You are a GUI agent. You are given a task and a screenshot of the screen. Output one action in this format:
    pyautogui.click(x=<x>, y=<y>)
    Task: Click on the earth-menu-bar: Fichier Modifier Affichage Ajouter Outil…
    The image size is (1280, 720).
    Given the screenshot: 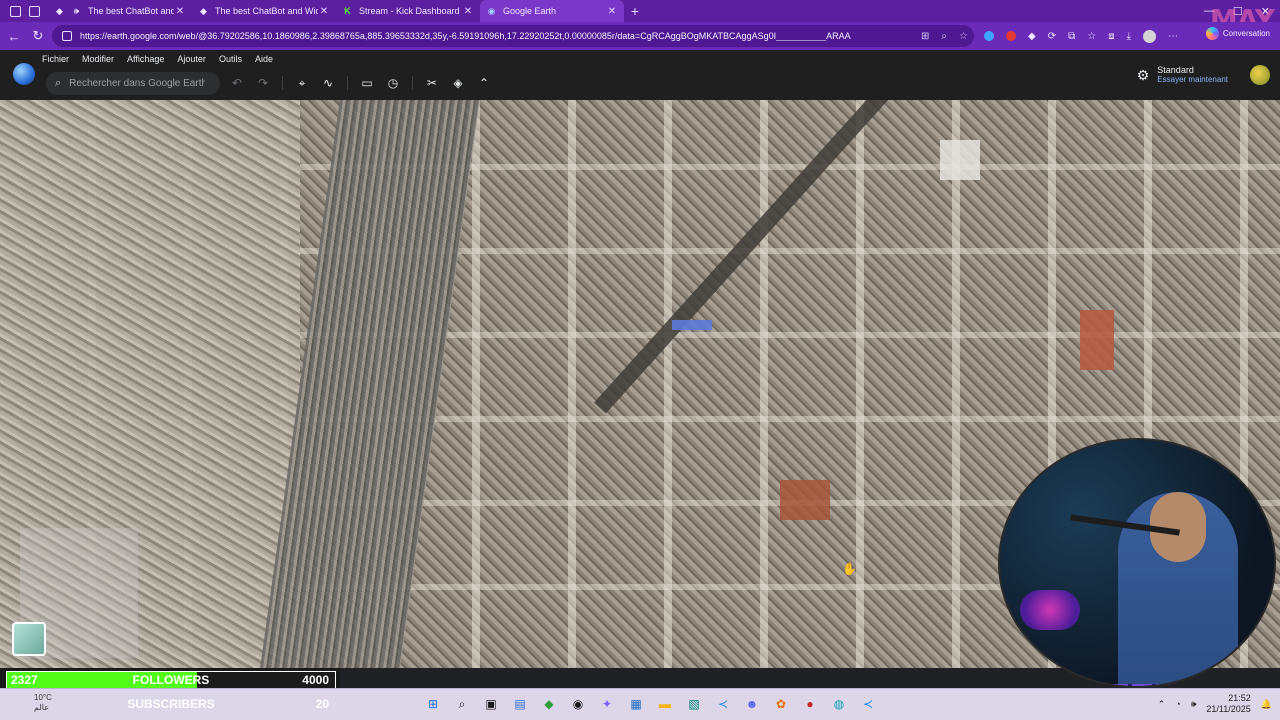 What is the action you would take?
    pyautogui.click(x=157, y=59)
    